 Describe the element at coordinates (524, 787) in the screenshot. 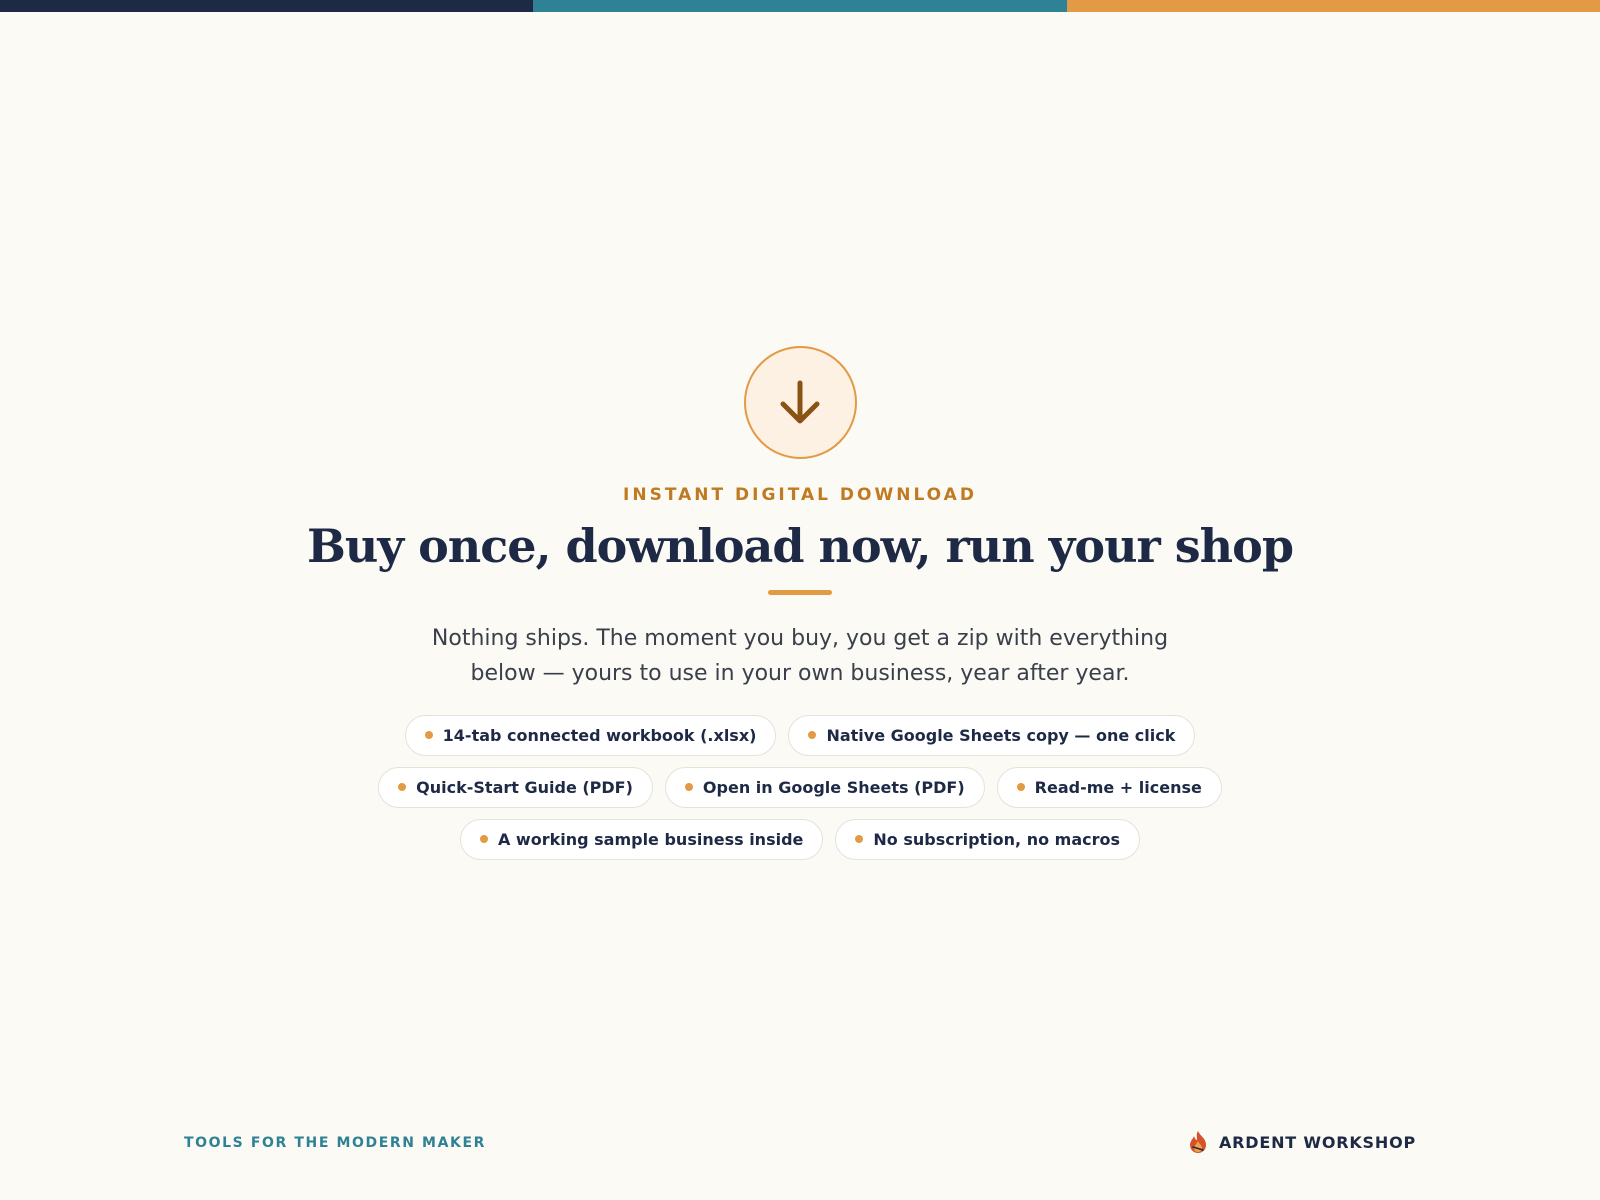

I see `feature-chip-label: Quick-Start Guide (PDF)` at that location.